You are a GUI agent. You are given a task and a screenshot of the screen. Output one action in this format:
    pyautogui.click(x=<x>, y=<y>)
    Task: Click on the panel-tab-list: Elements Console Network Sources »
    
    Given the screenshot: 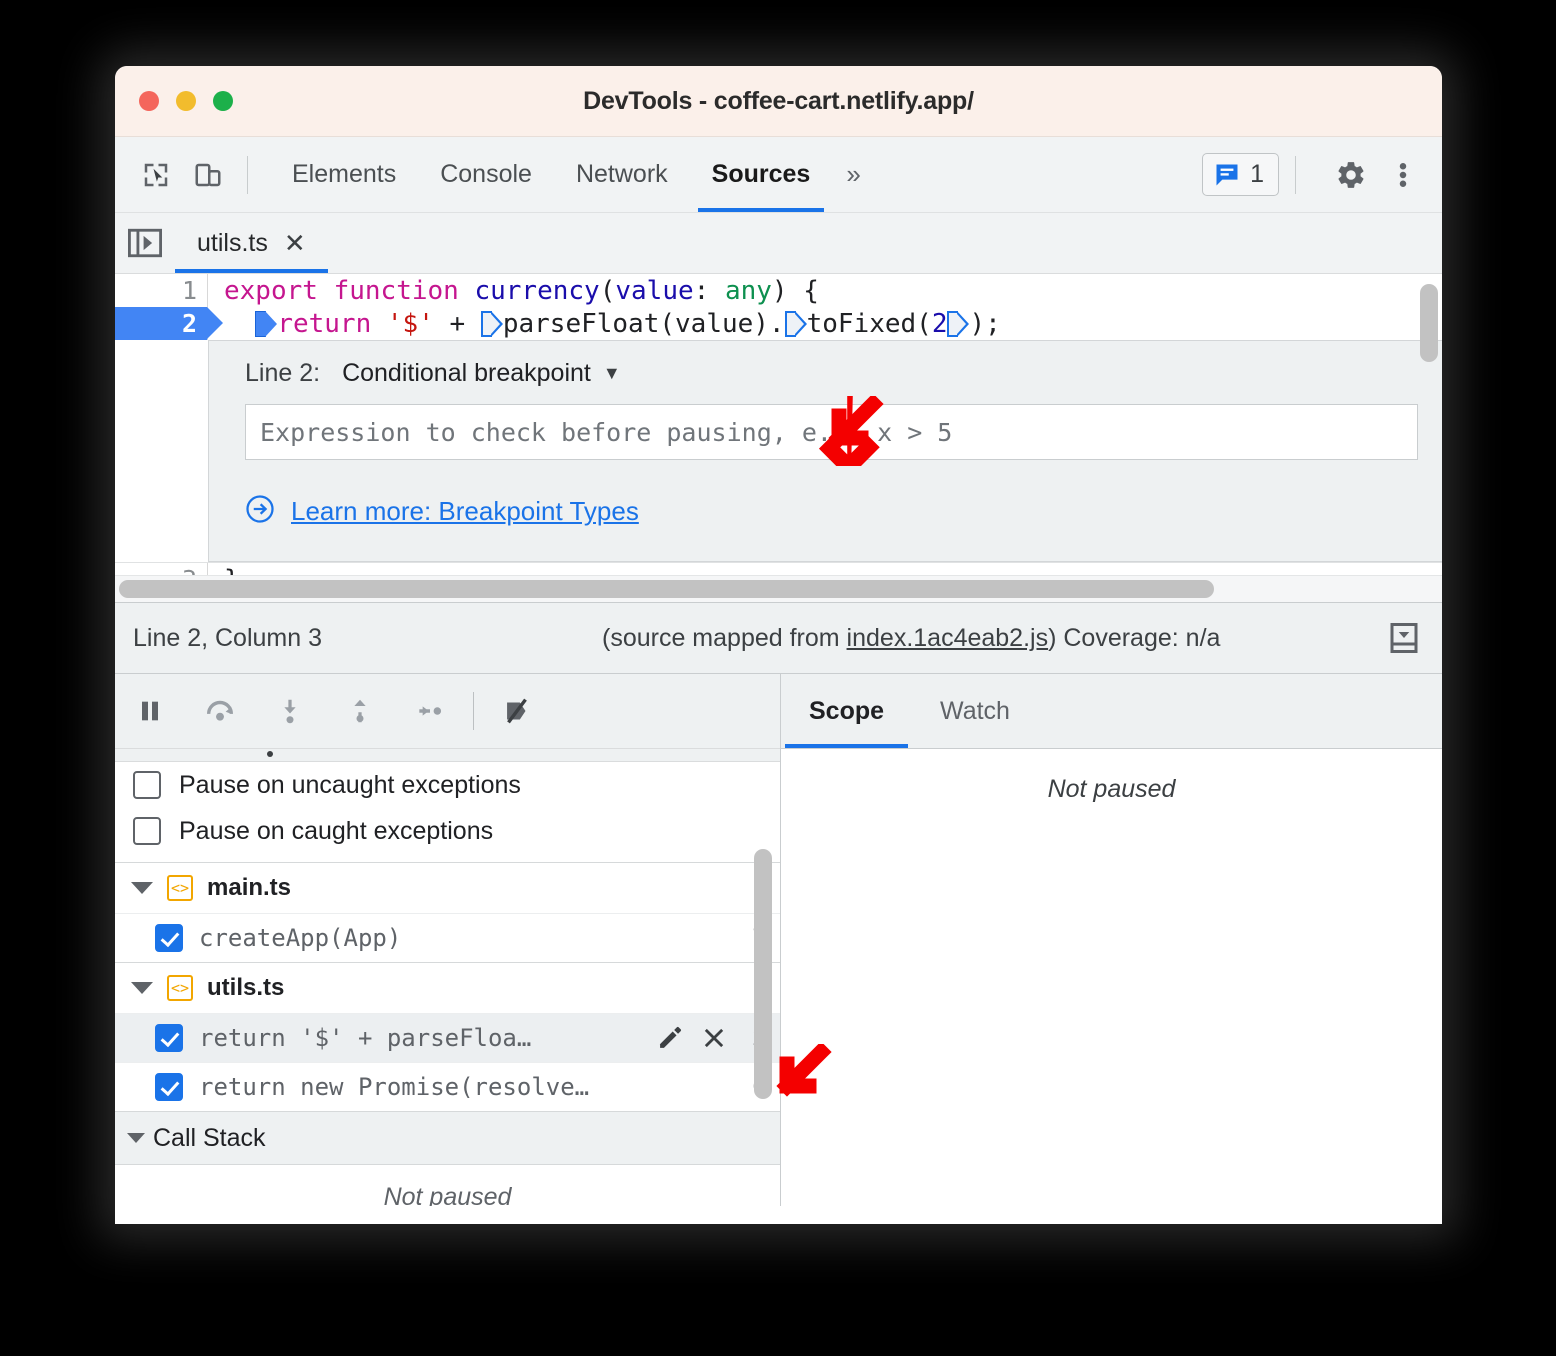 What is the action you would take?
    pyautogui.click(x=572, y=174)
    